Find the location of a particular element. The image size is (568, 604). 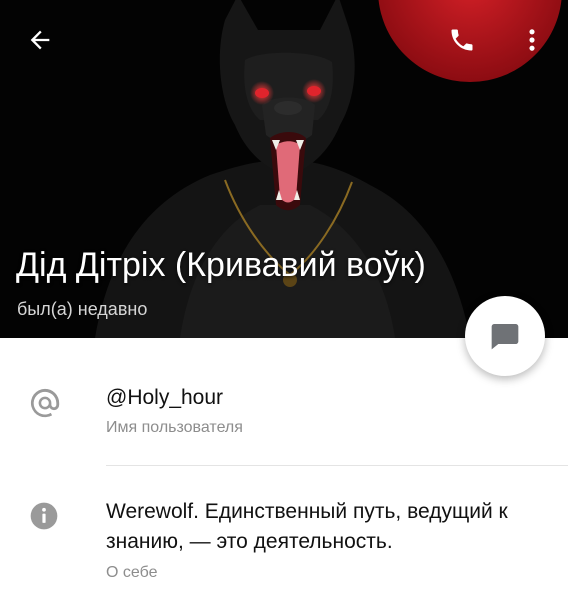

back-button is located at coordinates (40, 40).